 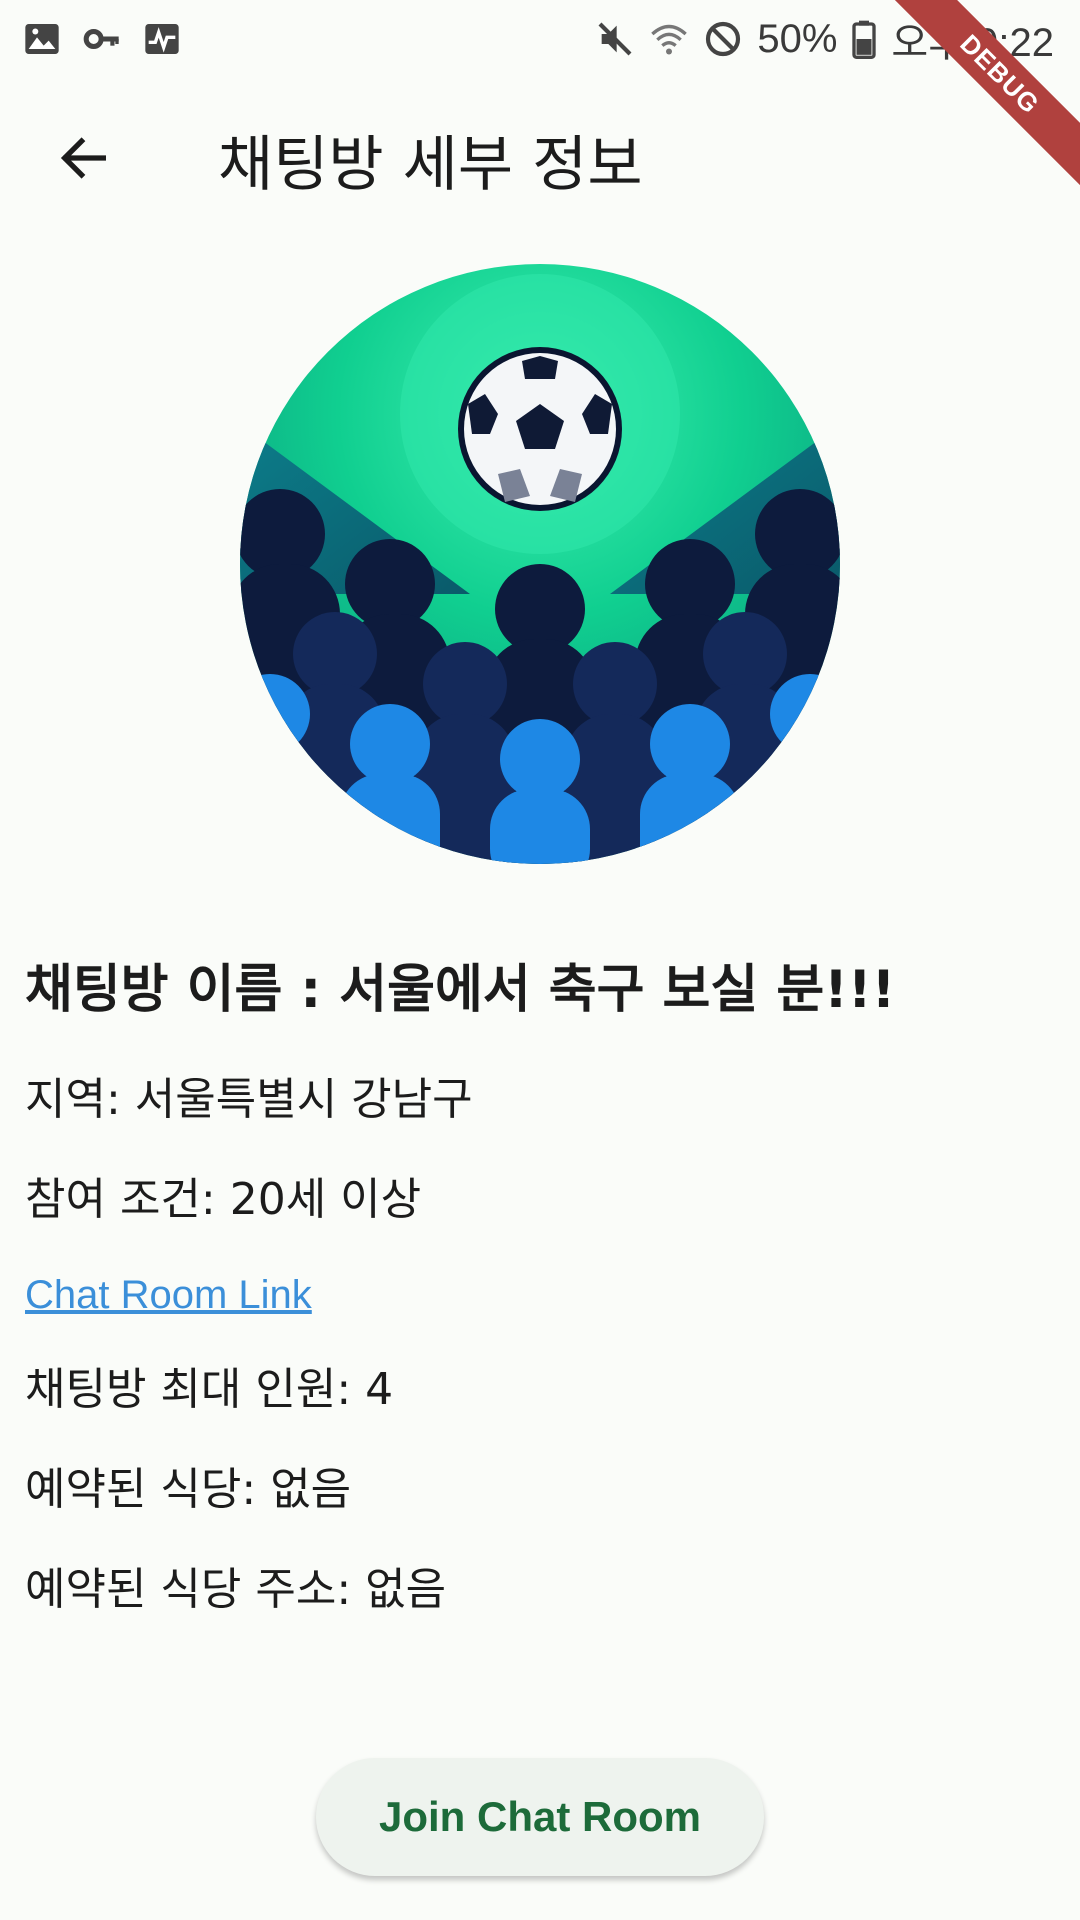 I want to click on room-max-members: 채팅방 최대 인원: 4, so click(x=209, y=1389).